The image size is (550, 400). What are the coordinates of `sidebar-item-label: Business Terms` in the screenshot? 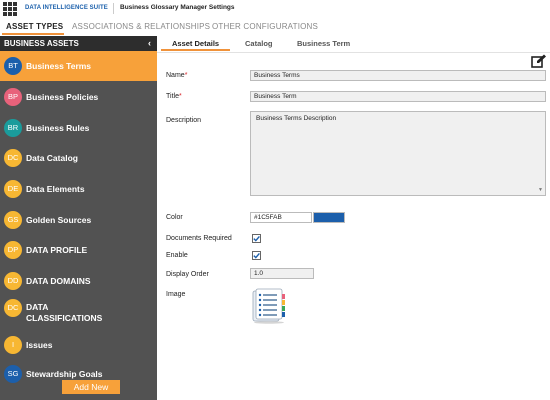 It's located at (59, 66).